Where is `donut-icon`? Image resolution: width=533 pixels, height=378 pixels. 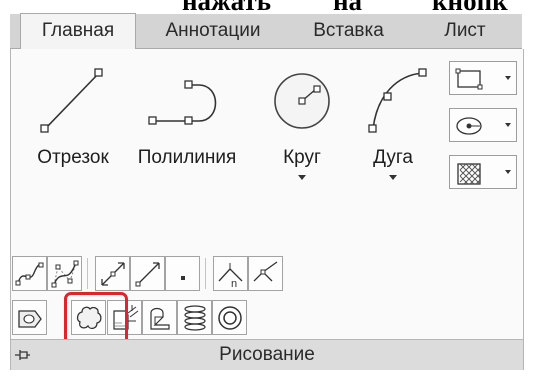
donut-icon is located at coordinates (230, 318).